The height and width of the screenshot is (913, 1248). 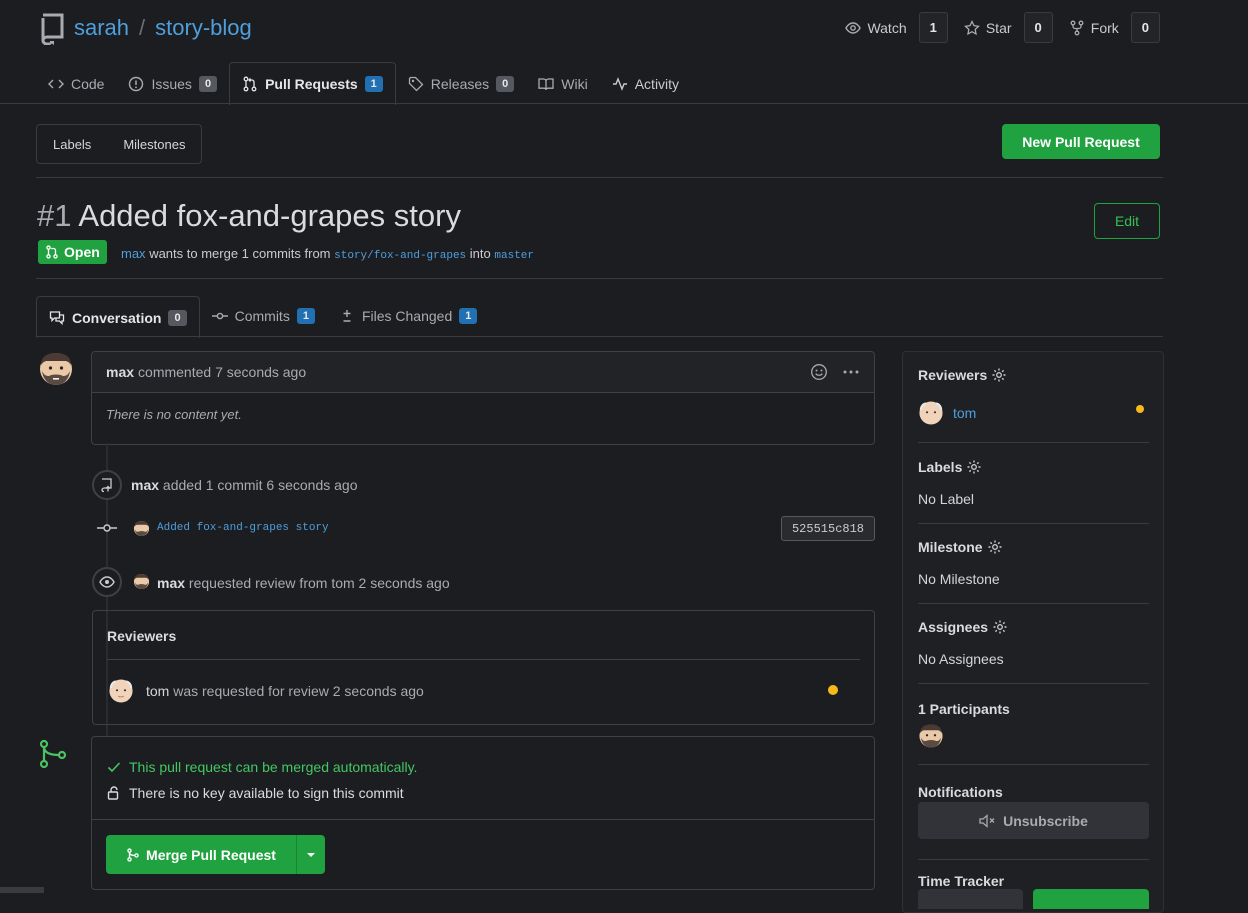 I want to click on unsubscribe-button: Unsubscribe, so click(x=1033, y=820).